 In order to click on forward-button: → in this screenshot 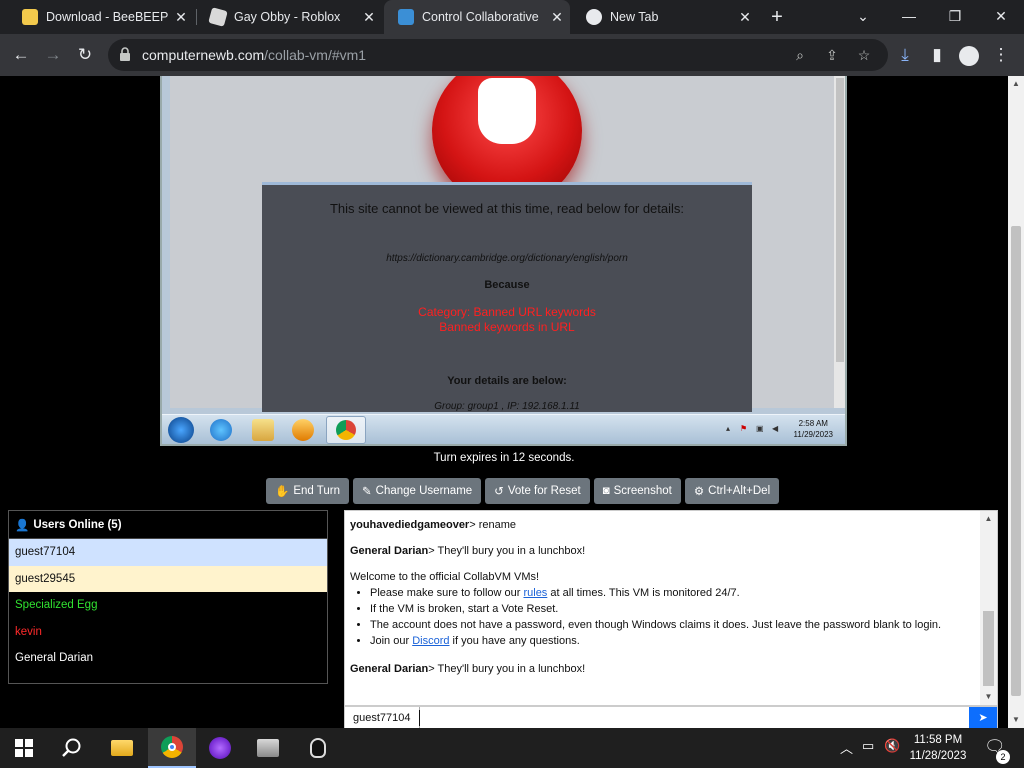, I will do `click(53, 55)`.